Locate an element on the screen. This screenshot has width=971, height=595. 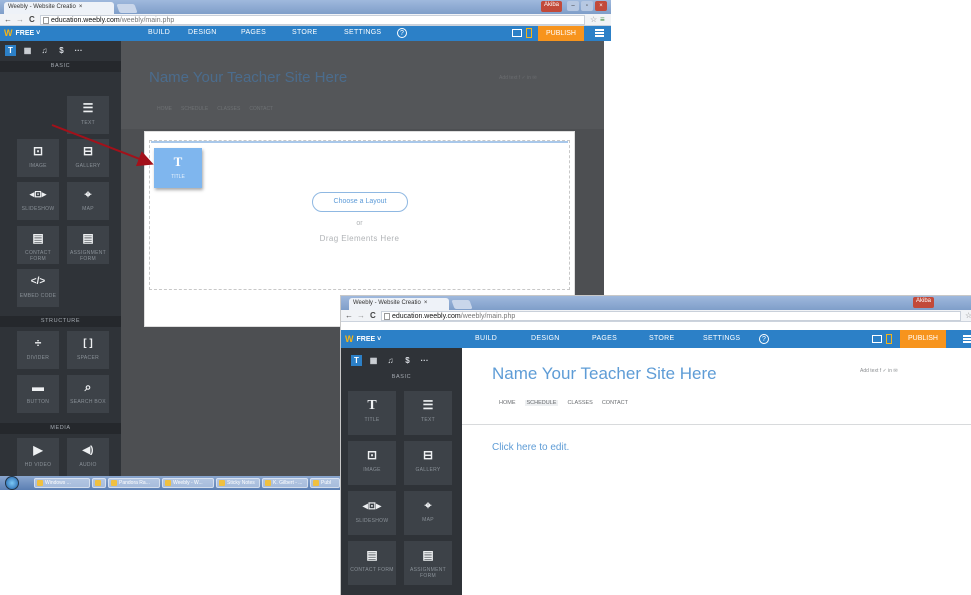
tile-label: ASSIGNMENT FORM is located at coordinates (428, 573).